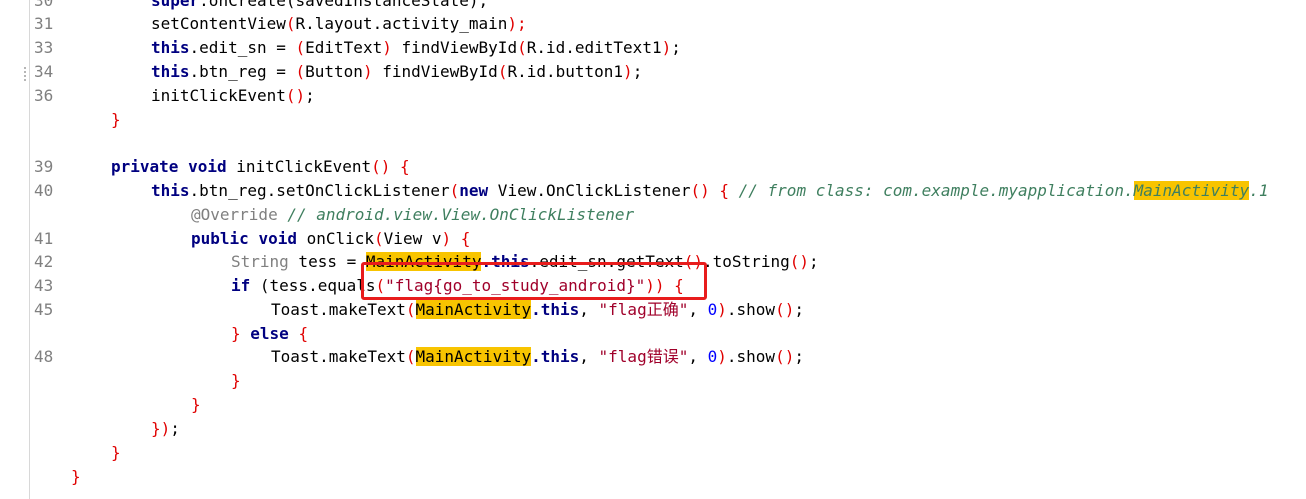 Image resolution: width=1306 pixels, height=499 pixels. What do you see at coordinates (264, 333) in the screenshot?
I see `keyword: else` at bounding box center [264, 333].